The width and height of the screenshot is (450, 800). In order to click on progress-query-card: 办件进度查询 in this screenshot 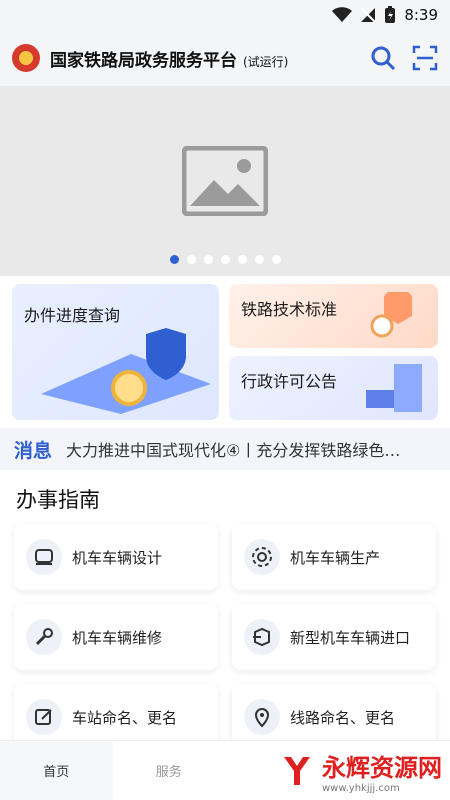, I will do `click(115, 352)`.